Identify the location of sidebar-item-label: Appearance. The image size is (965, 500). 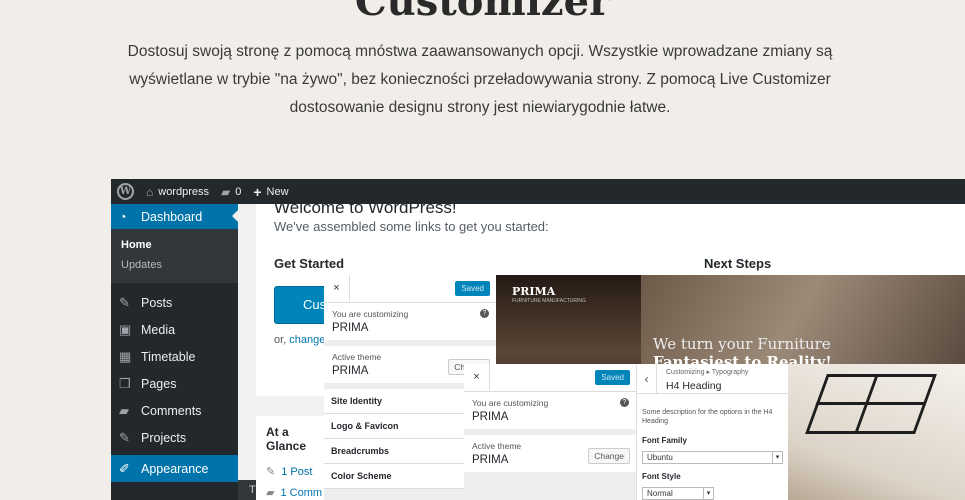
(175, 468).